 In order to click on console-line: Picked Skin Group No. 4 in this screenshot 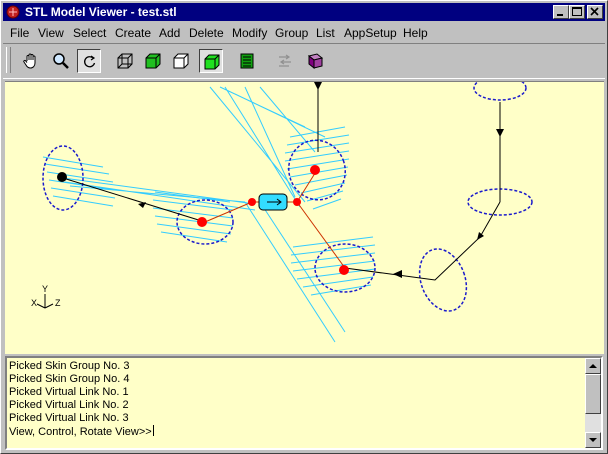, I will do `click(69, 379)`.